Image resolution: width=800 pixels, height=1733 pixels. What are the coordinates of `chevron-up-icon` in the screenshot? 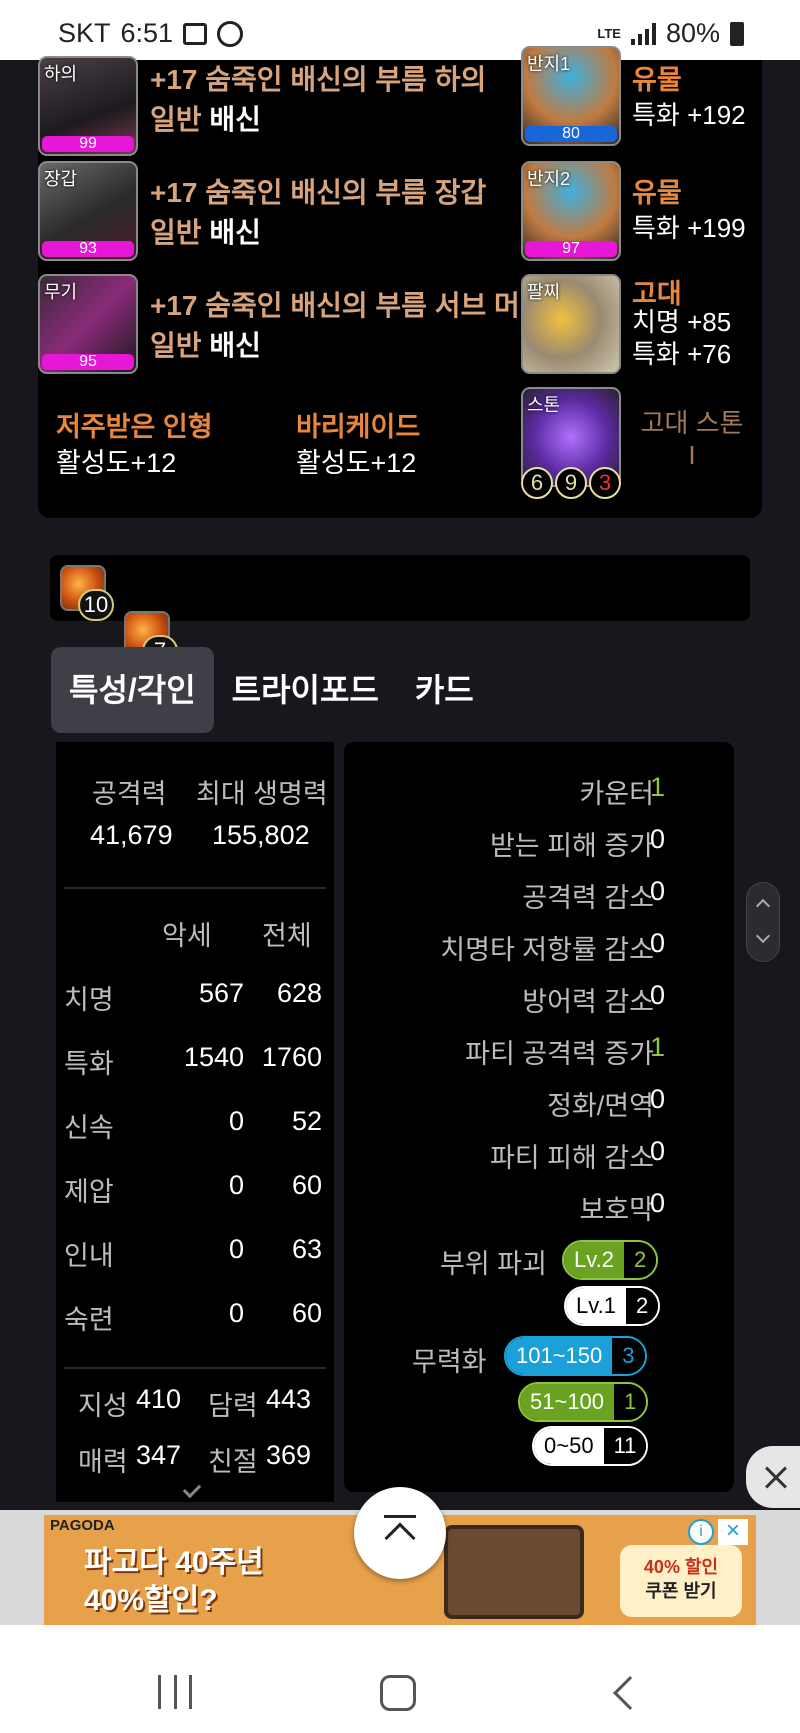 It's located at (400, 1538).